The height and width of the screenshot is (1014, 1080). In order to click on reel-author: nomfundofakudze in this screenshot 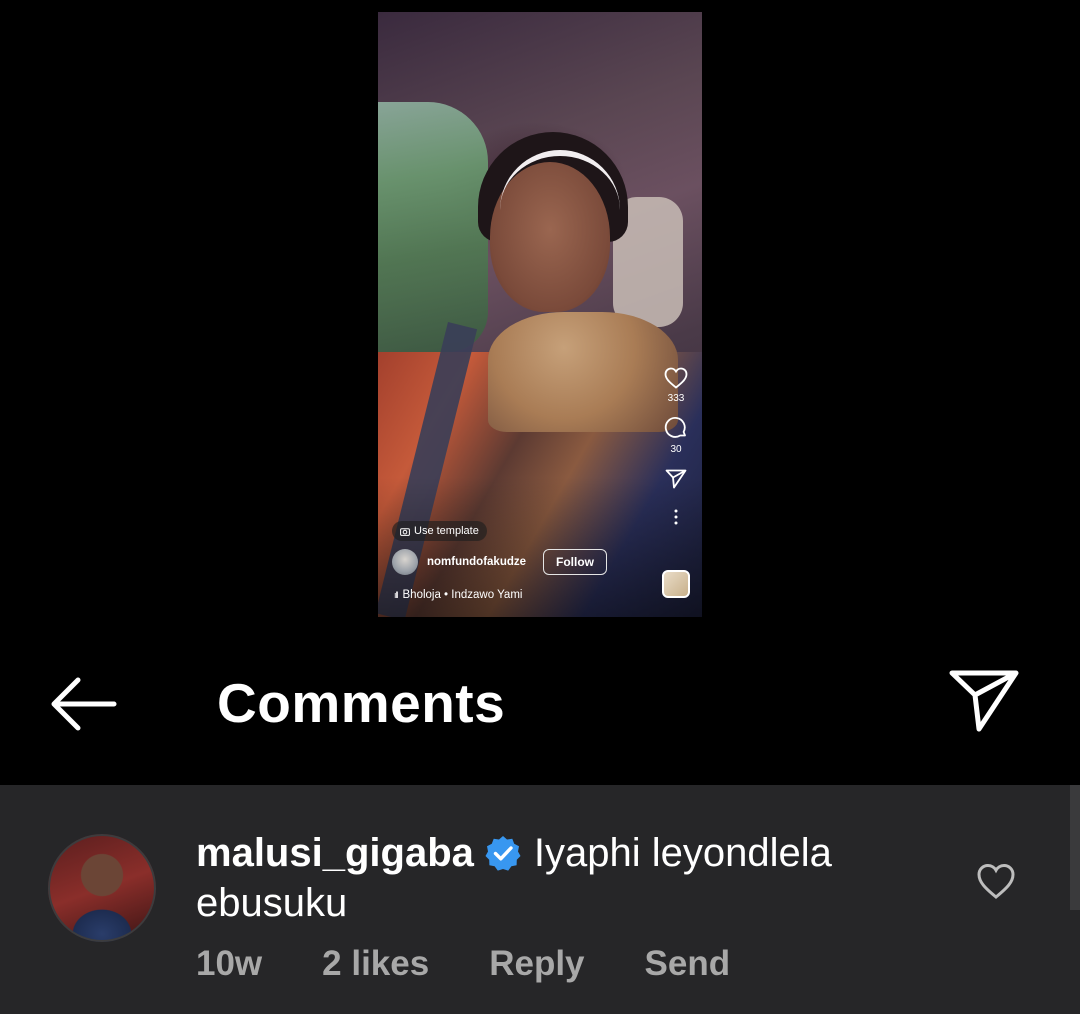, I will do `click(459, 562)`.